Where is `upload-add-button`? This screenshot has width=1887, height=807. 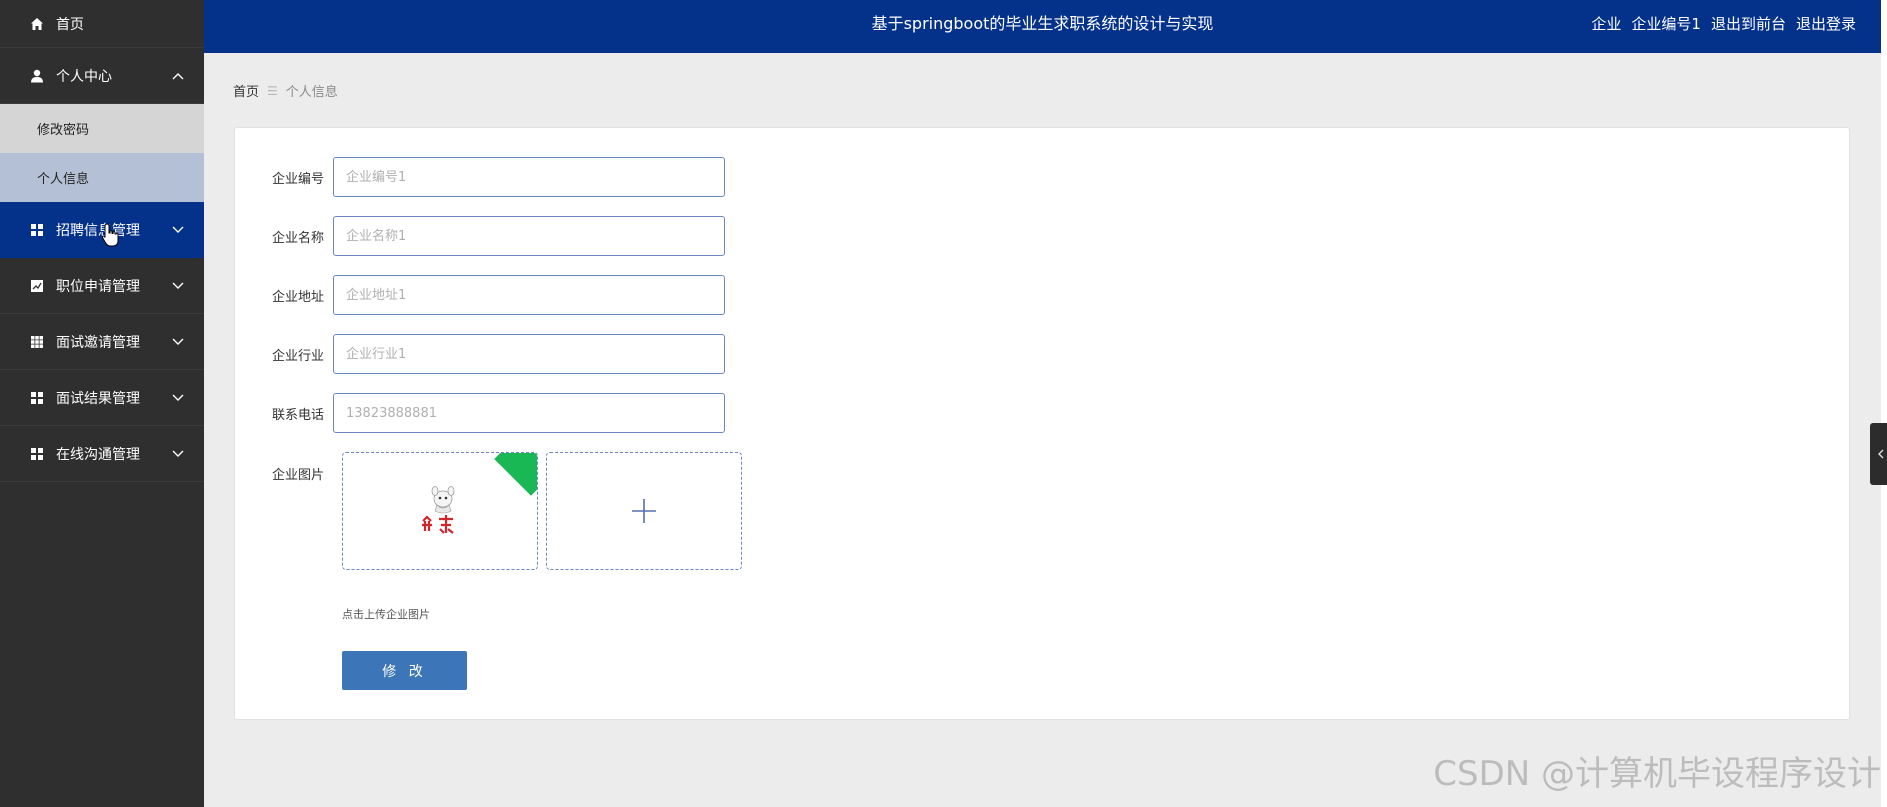
upload-add-button is located at coordinates (644, 511).